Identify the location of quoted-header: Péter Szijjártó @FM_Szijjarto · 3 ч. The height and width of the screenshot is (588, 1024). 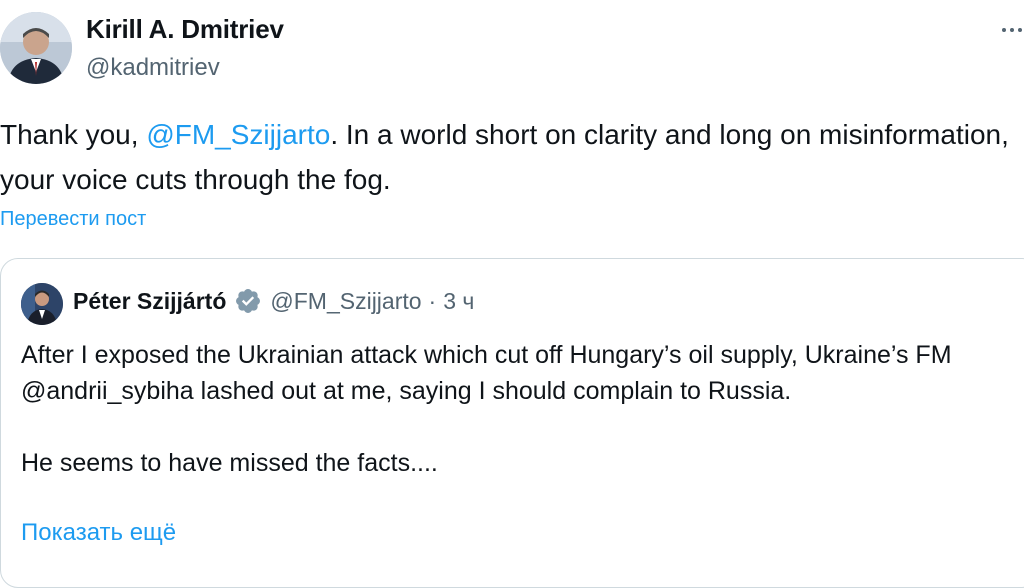
(273, 301).